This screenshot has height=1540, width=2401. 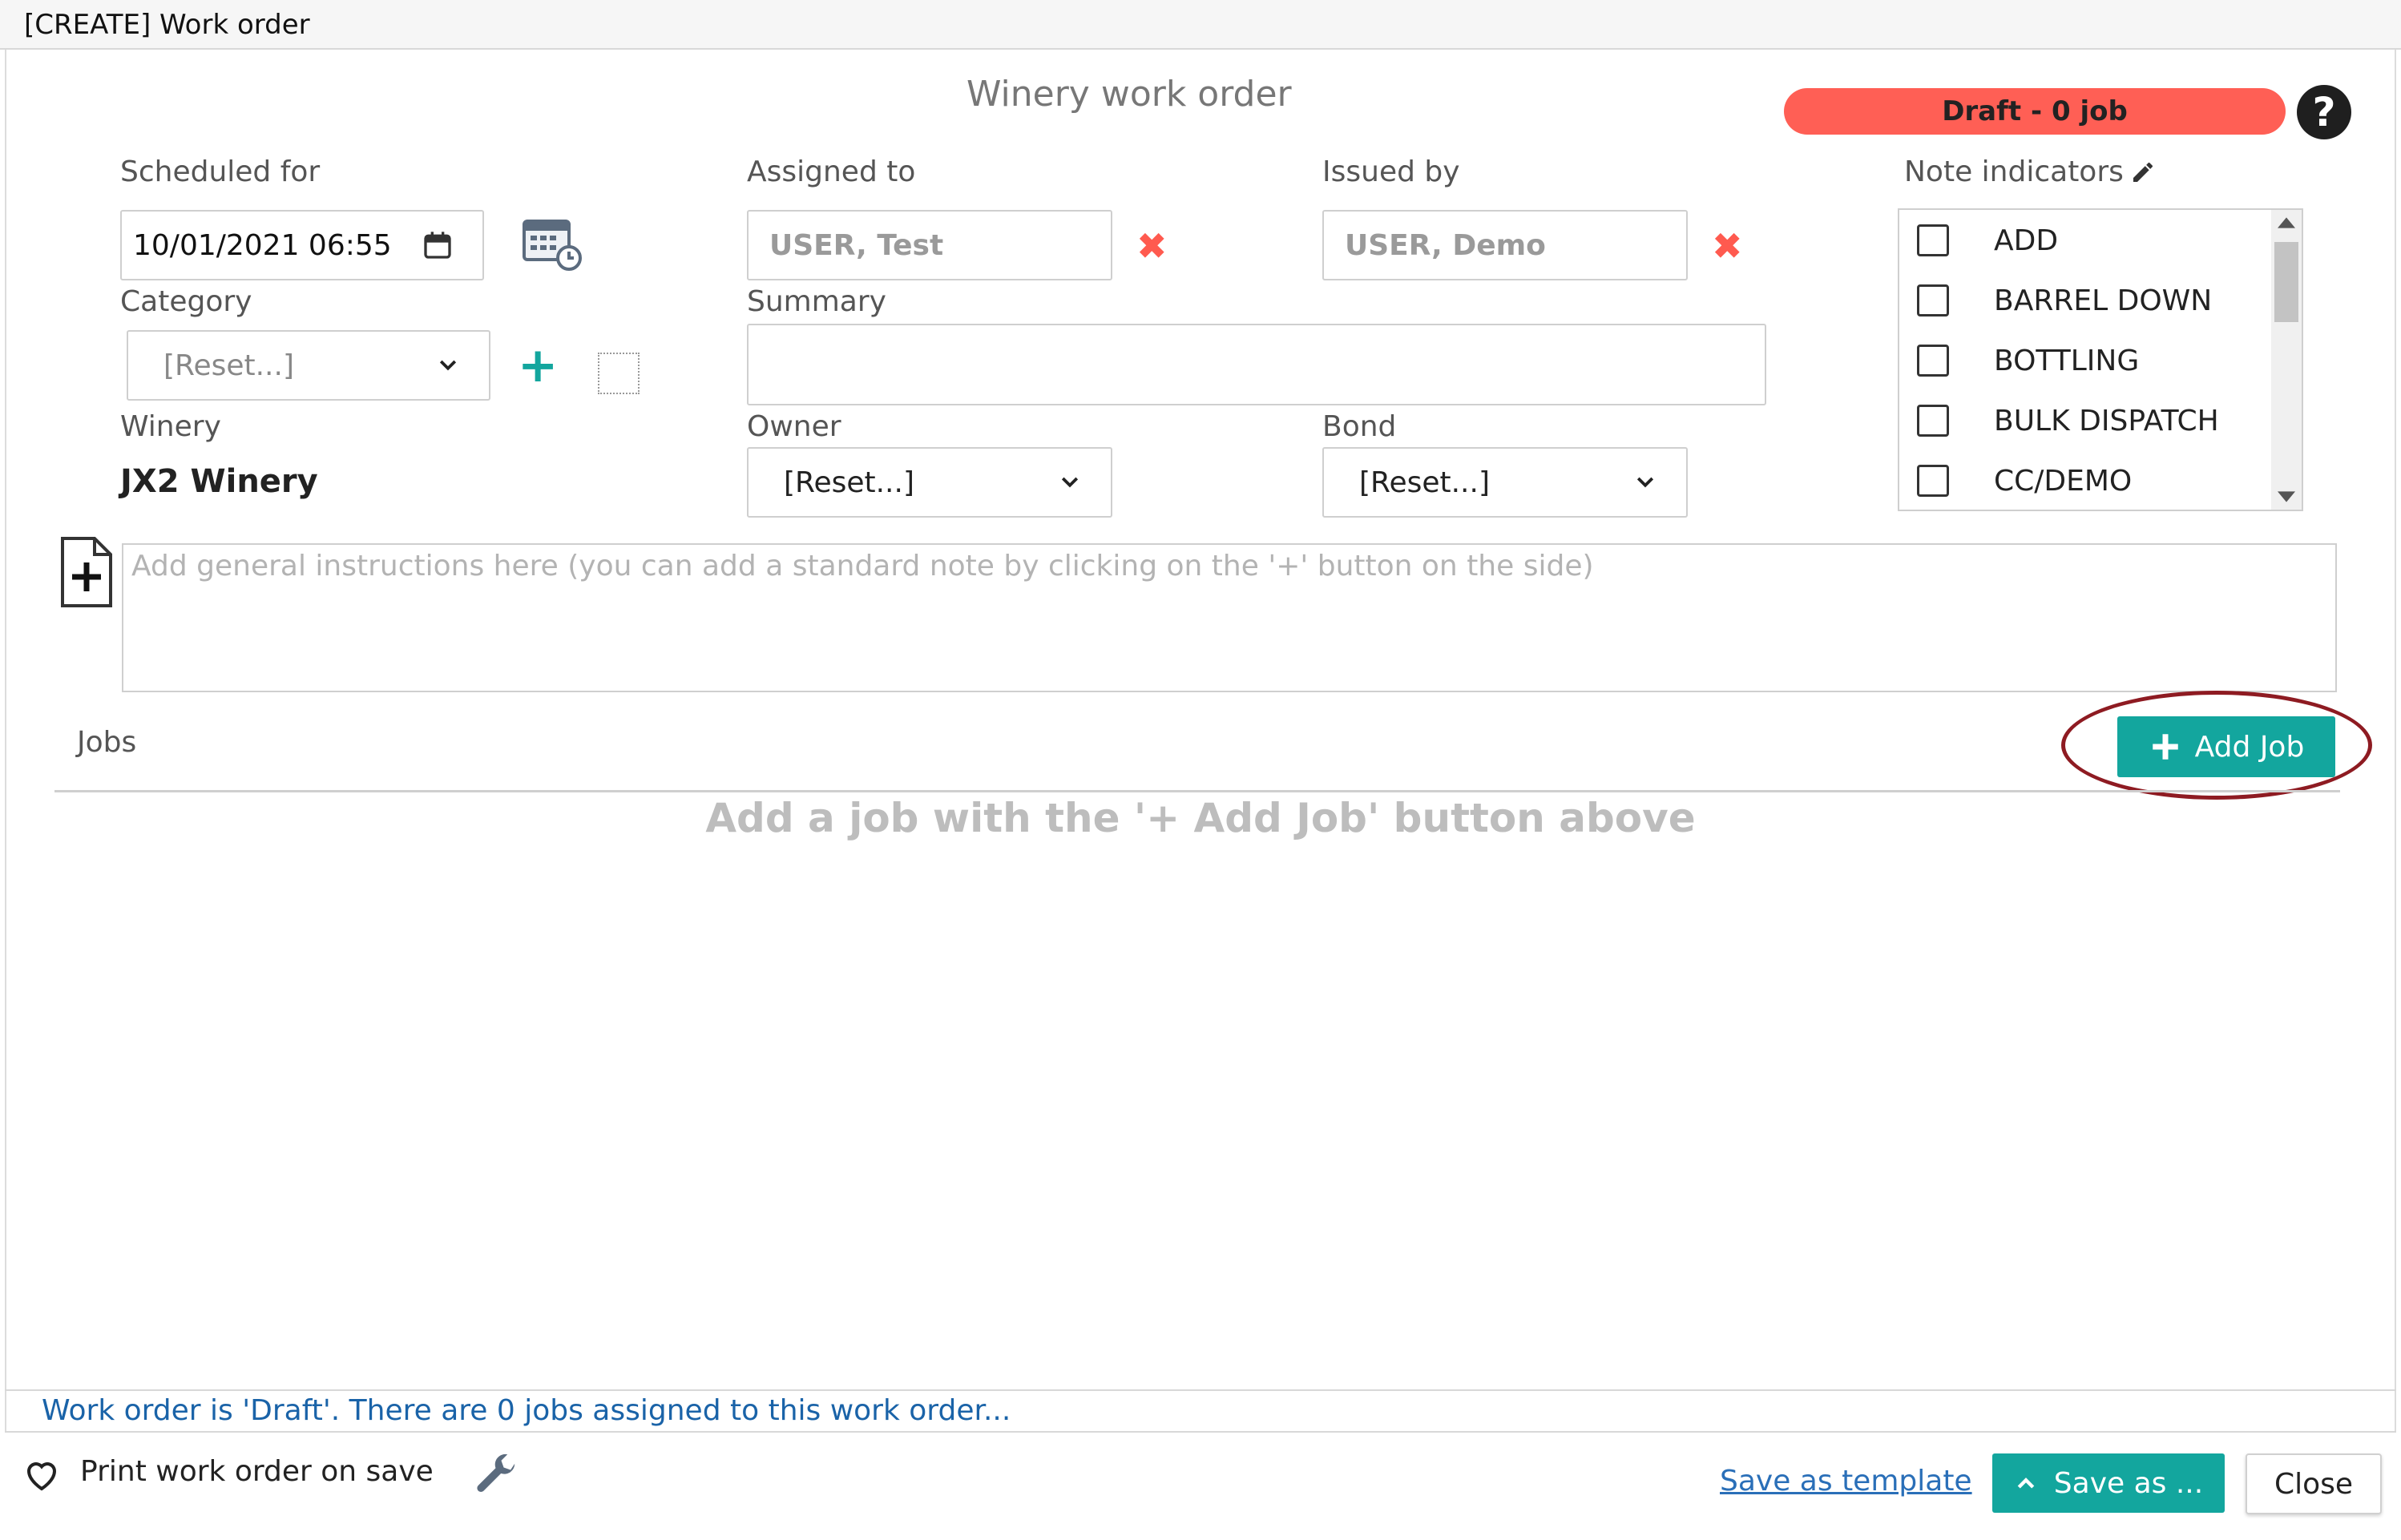 I want to click on note-item: BOTTLING, so click(x=2028, y=361).